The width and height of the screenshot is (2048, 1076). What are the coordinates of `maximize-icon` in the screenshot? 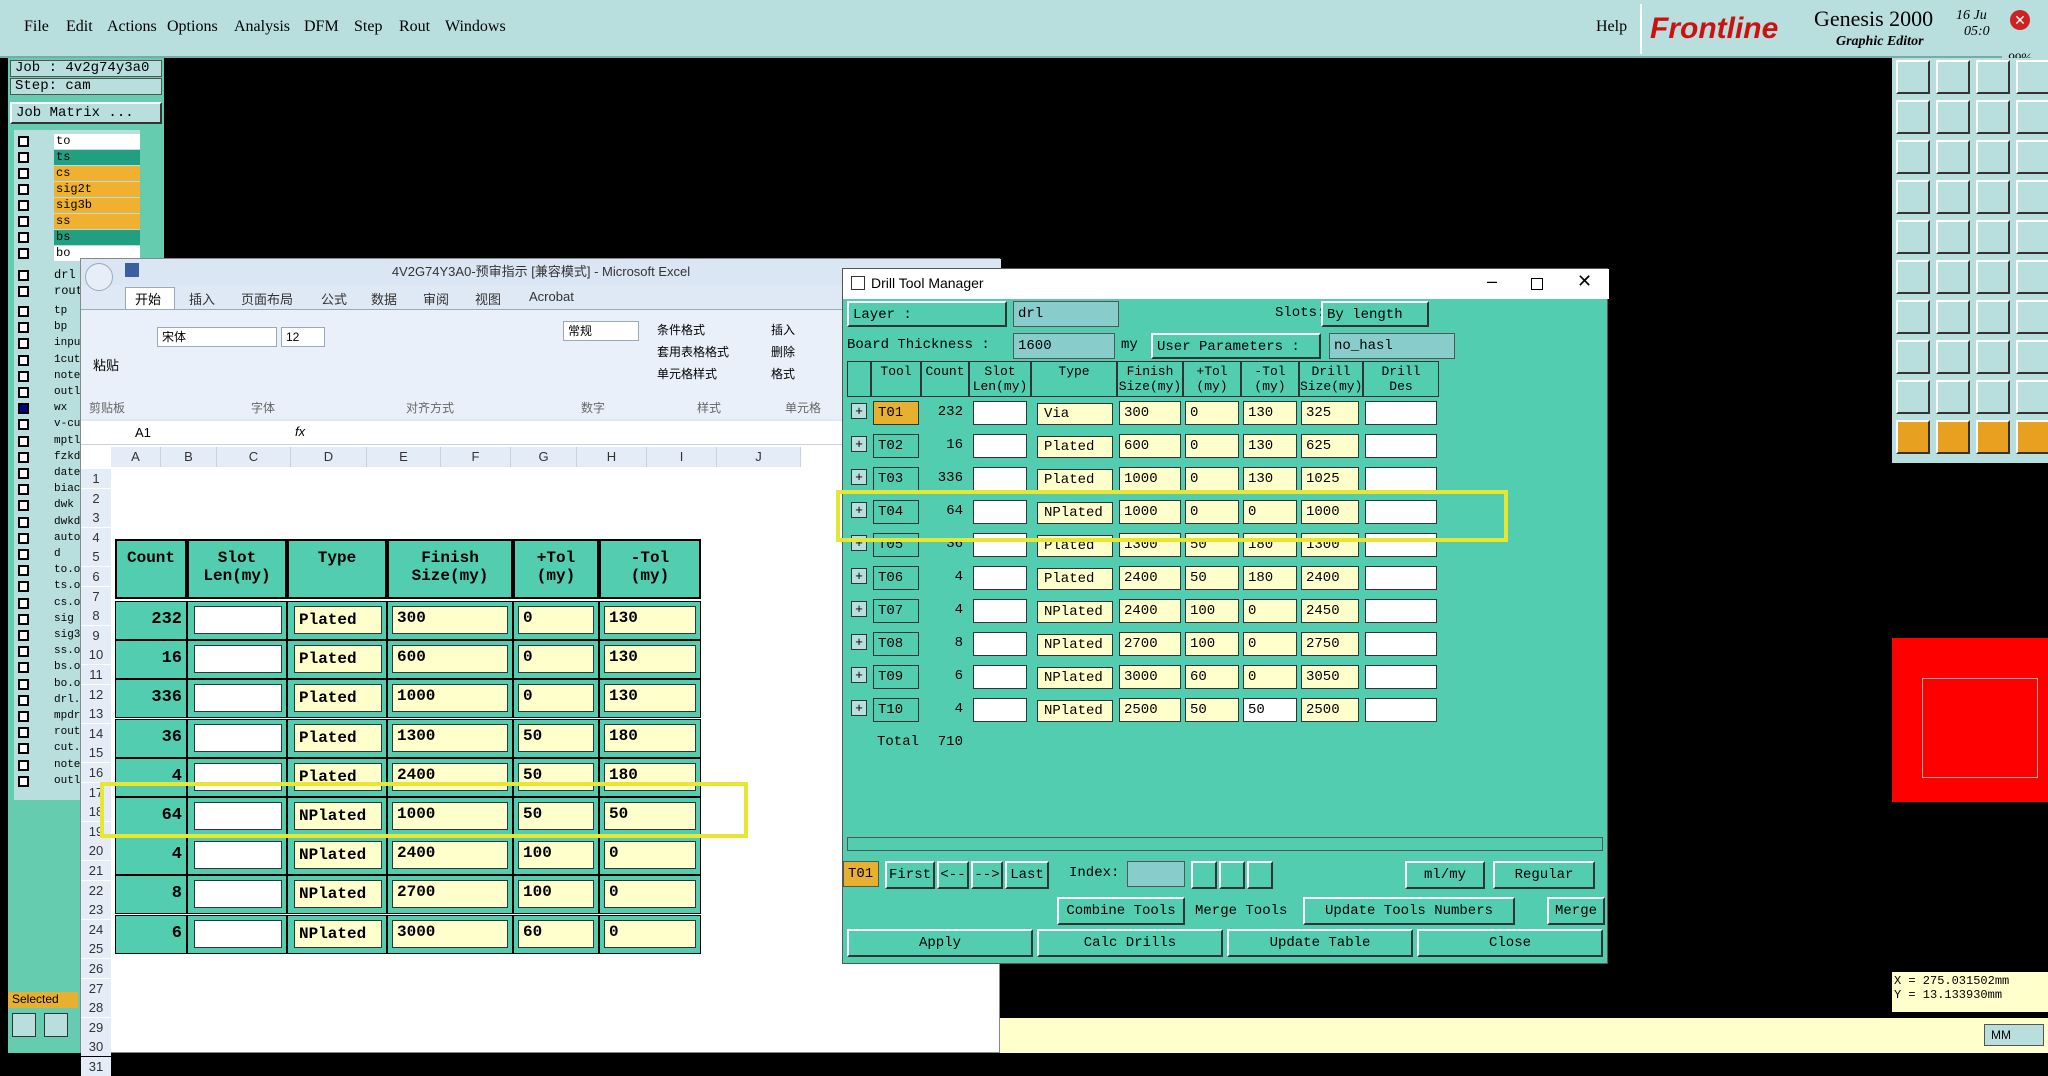 It's located at (1537, 284).